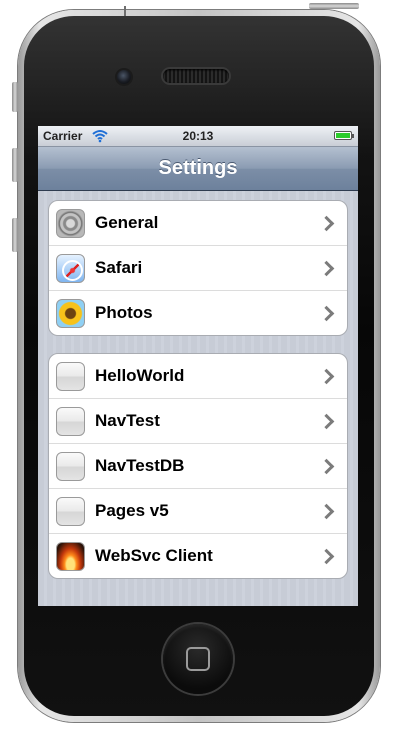 The width and height of the screenshot is (396, 744). I want to click on settings-row-photos: Photos, so click(198, 313).